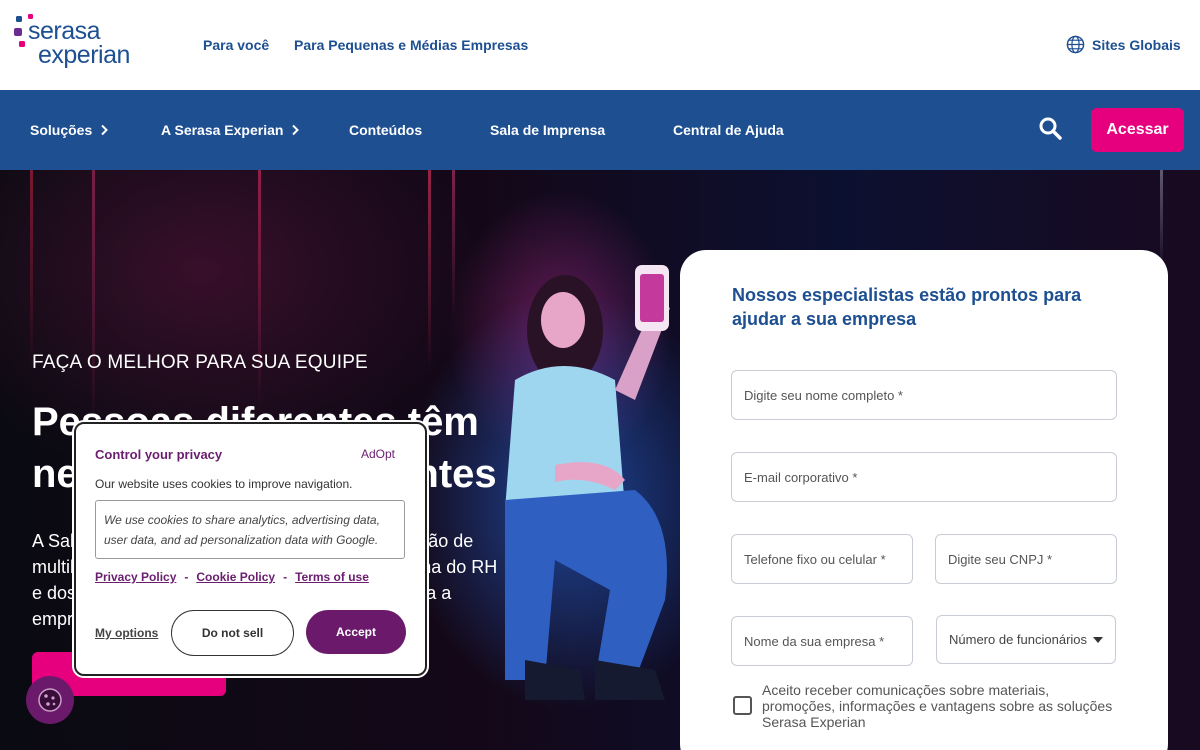  I want to click on acessar-button: Acessar, so click(1137, 130).